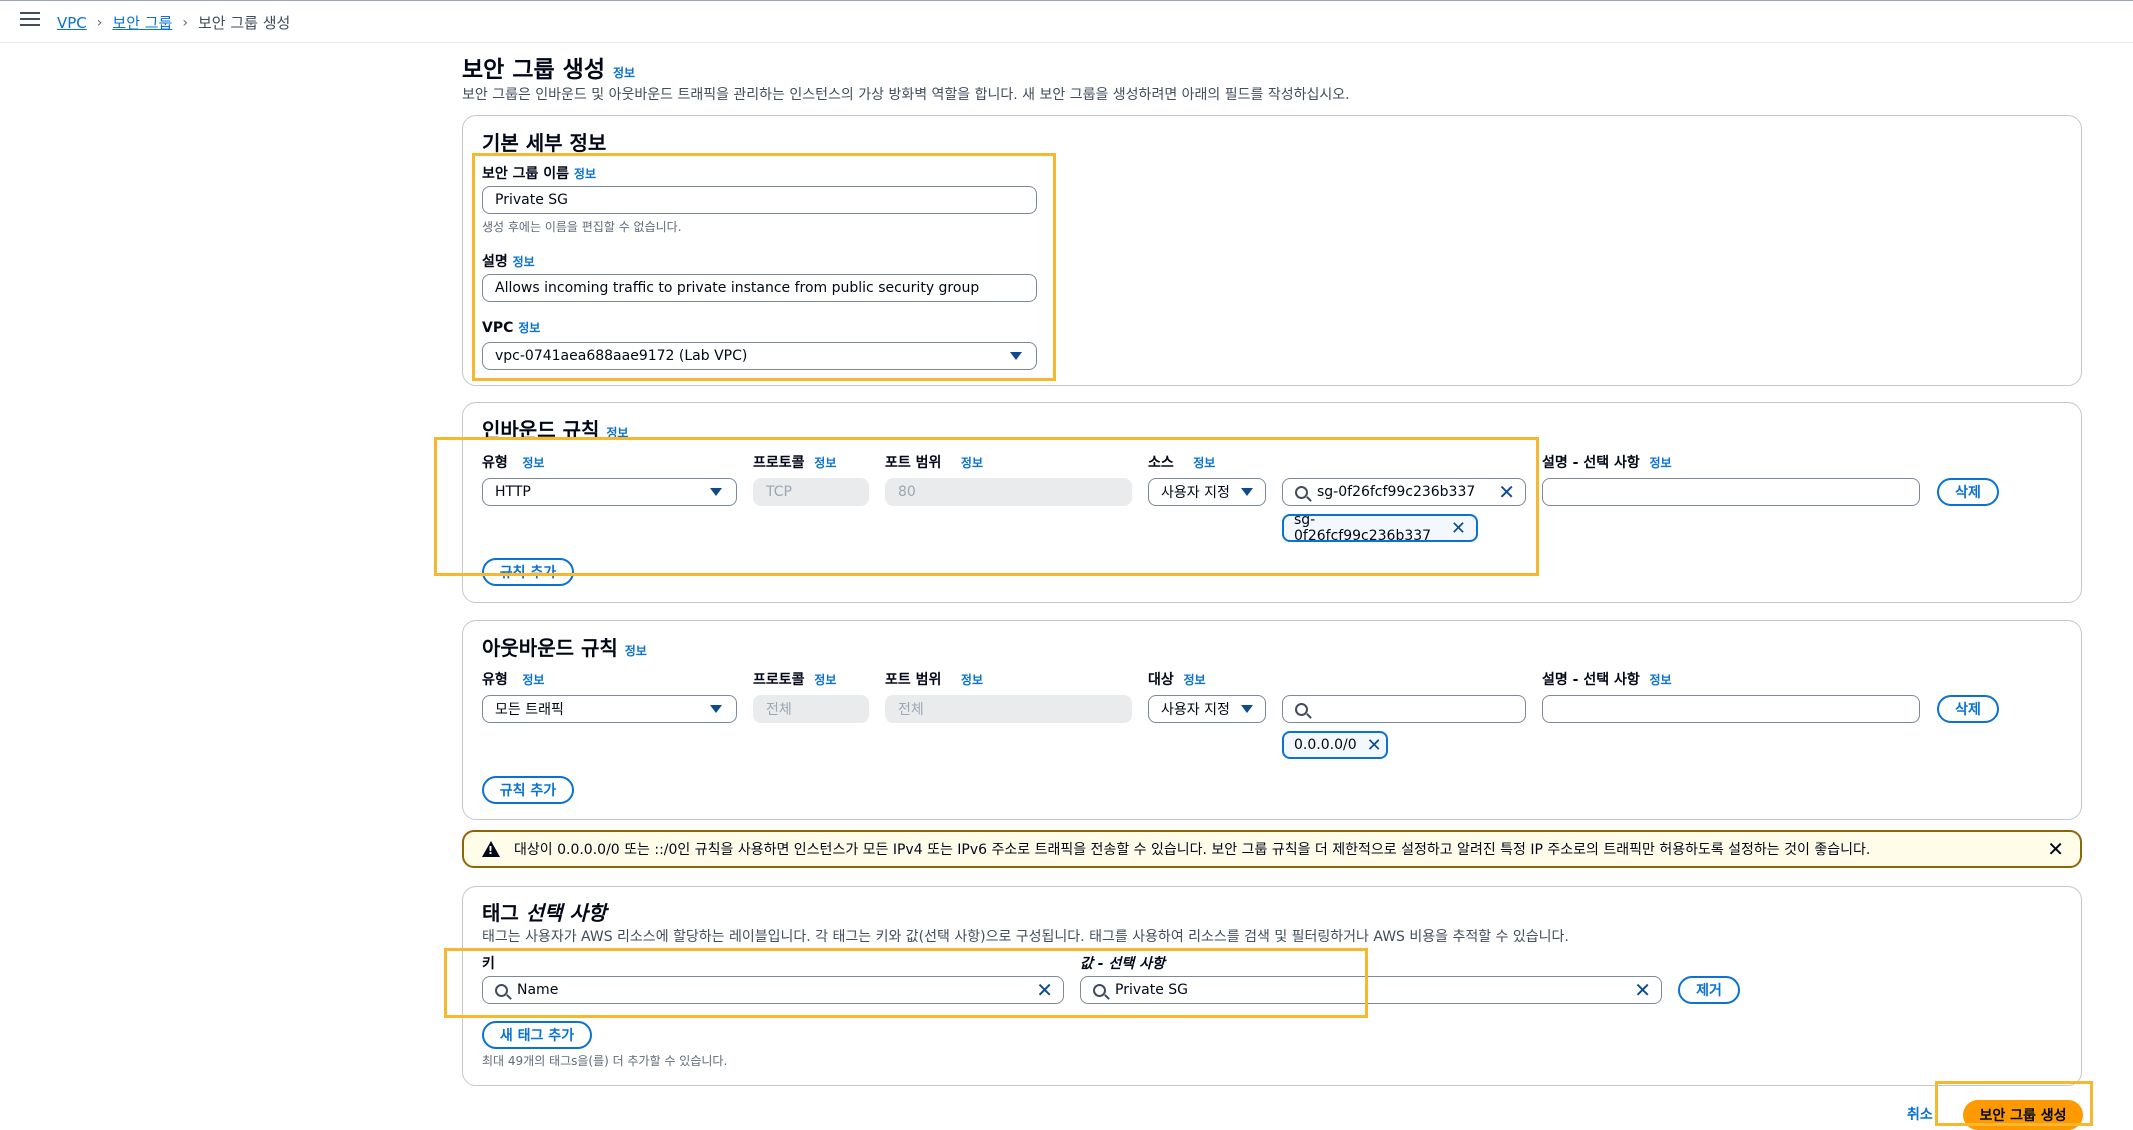 This screenshot has height=1130, width=2133. What do you see at coordinates (1404, 492) in the screenshot?
I see `inbound-source-search: sg-0f26fcf99c236b337 ✕` at bounding box center [1404, 492].